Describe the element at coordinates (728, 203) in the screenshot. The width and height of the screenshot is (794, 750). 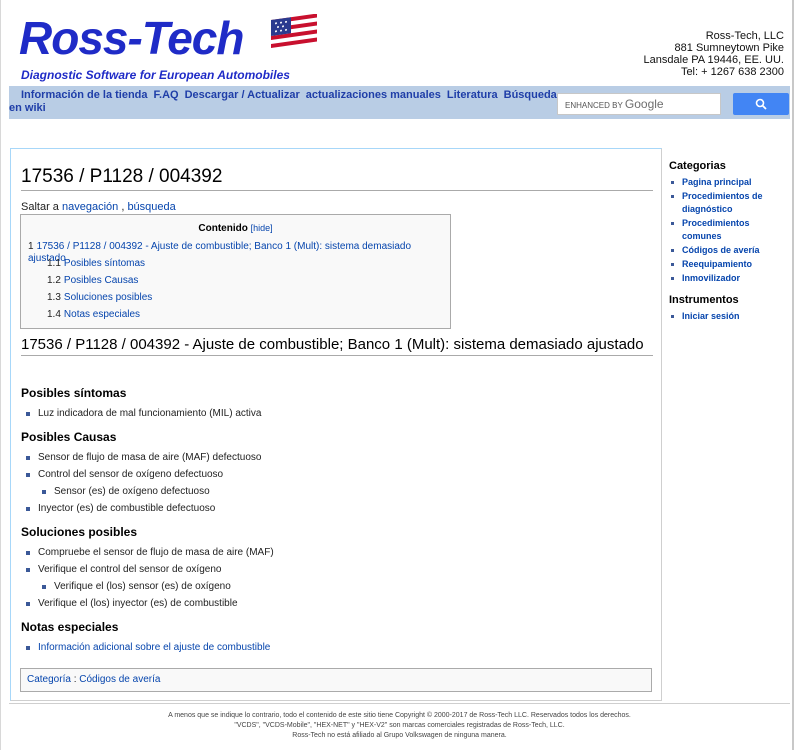
I see `sidebar-item-procedimientos-diagnostico: Procedimientos de diagnóstico` at that location.